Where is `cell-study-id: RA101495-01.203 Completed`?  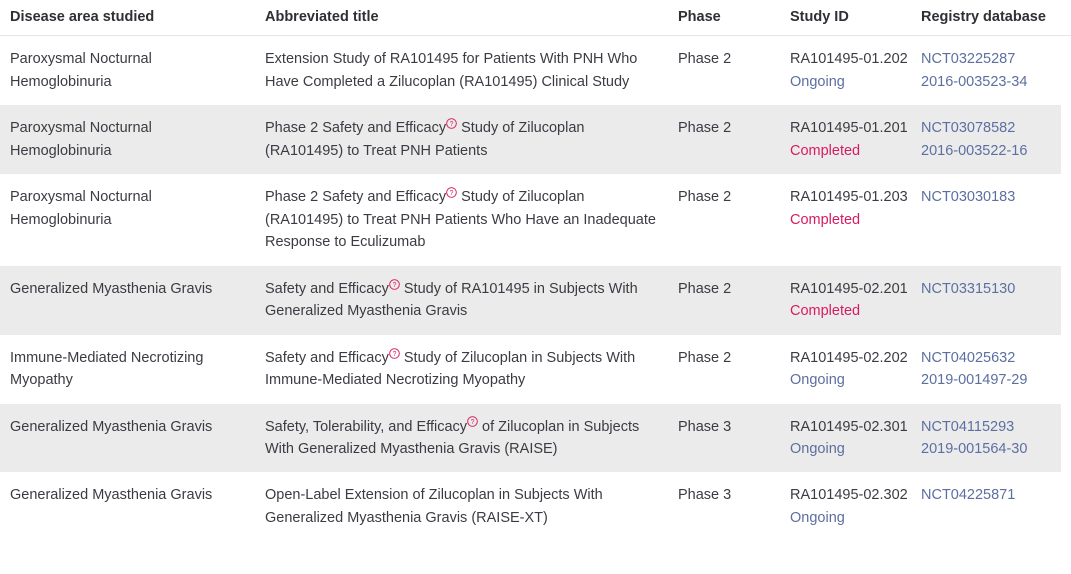
cell-study-id: RA101495-01.203 Completed is located at coordinates (855, 220).